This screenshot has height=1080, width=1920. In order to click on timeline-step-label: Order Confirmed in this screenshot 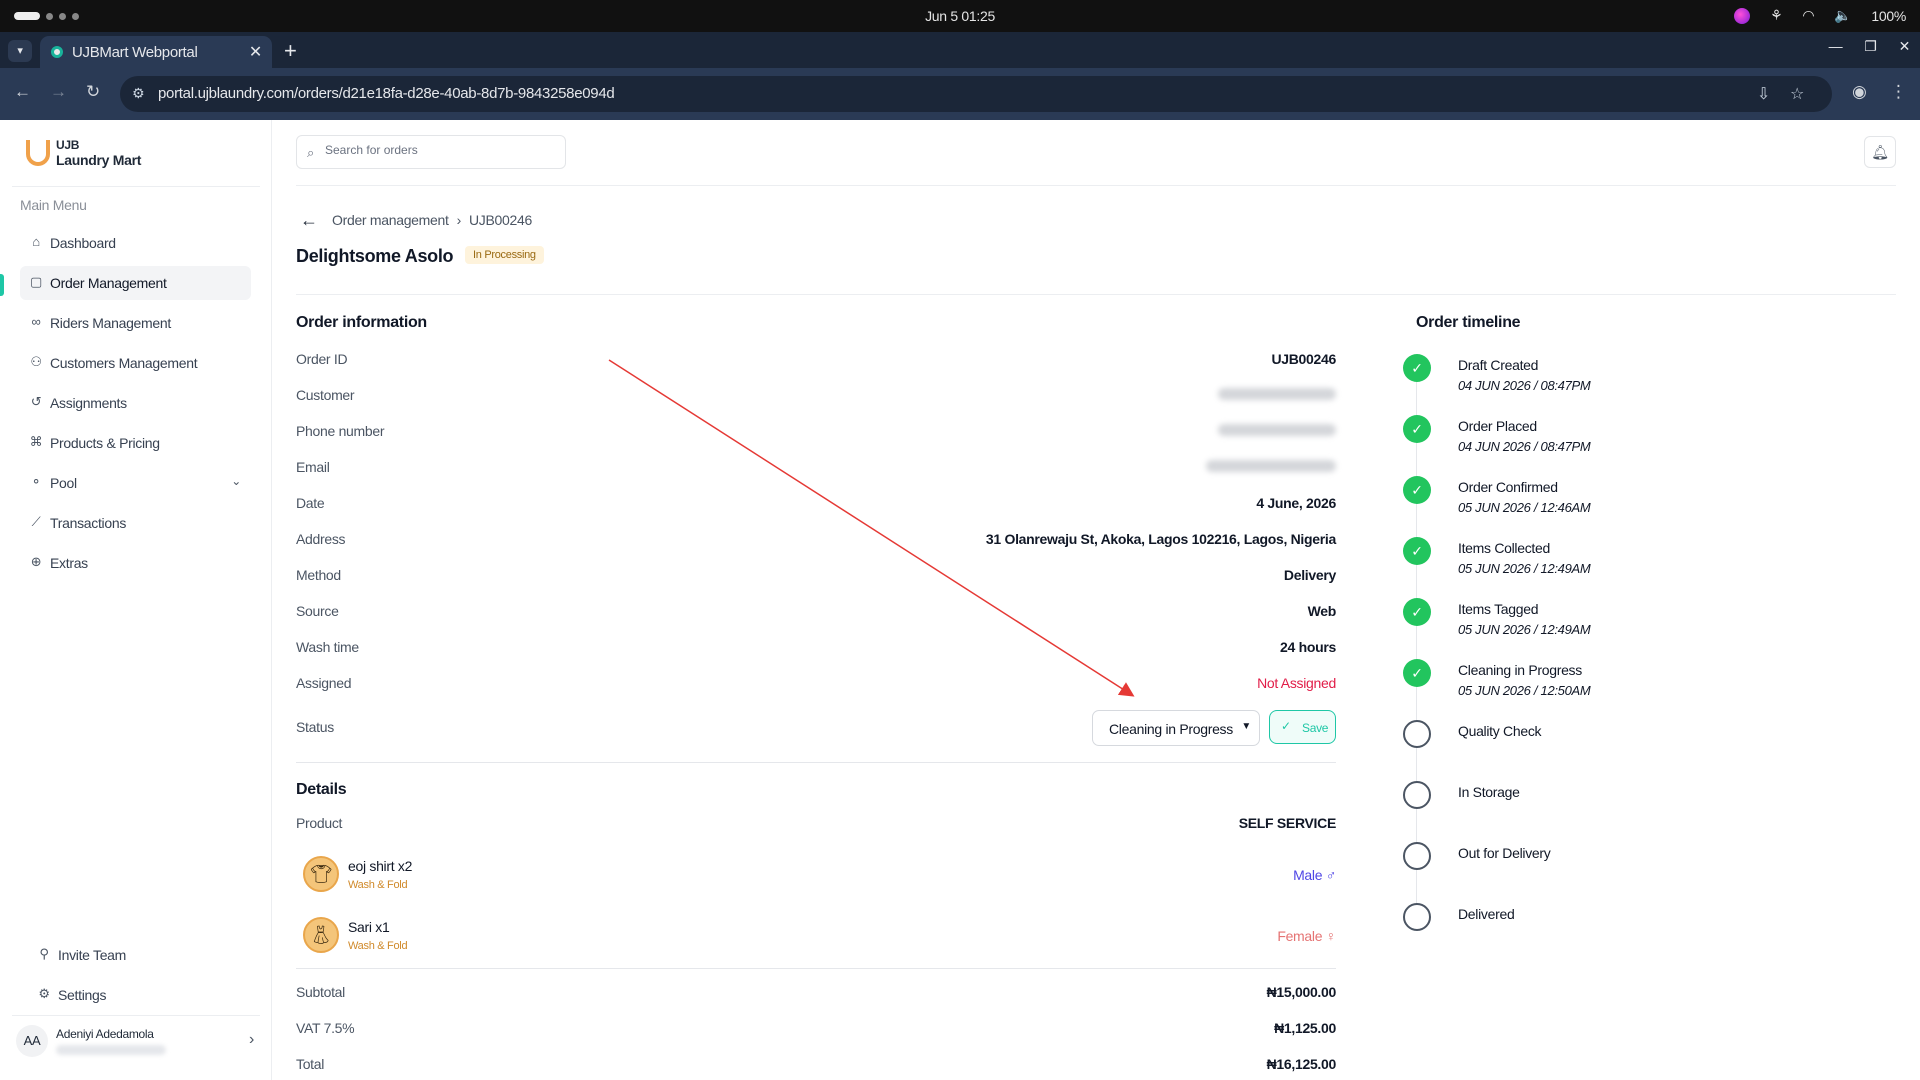, I will do `click(1508, 487)`.